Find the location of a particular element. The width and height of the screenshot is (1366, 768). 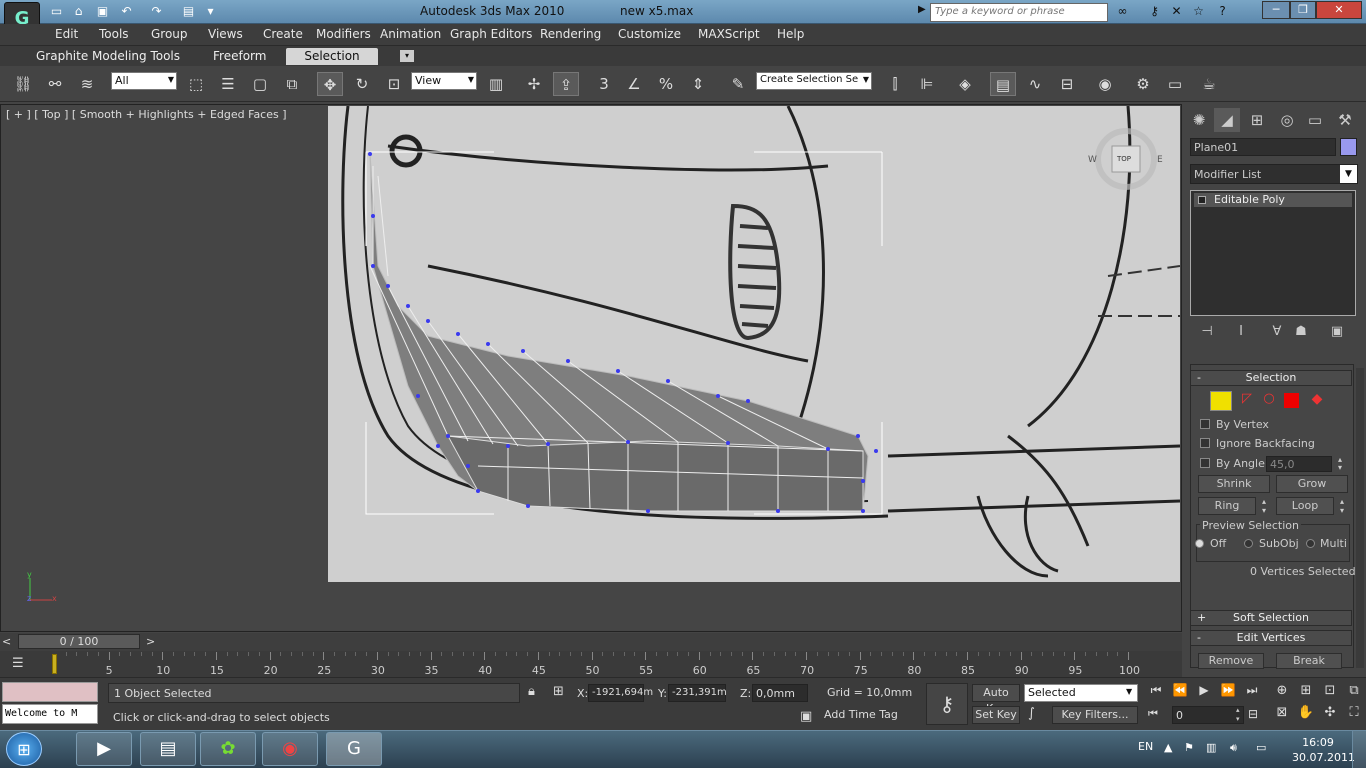

absolute-mode-icon: ⊞ is located at coordinates (558, 691).